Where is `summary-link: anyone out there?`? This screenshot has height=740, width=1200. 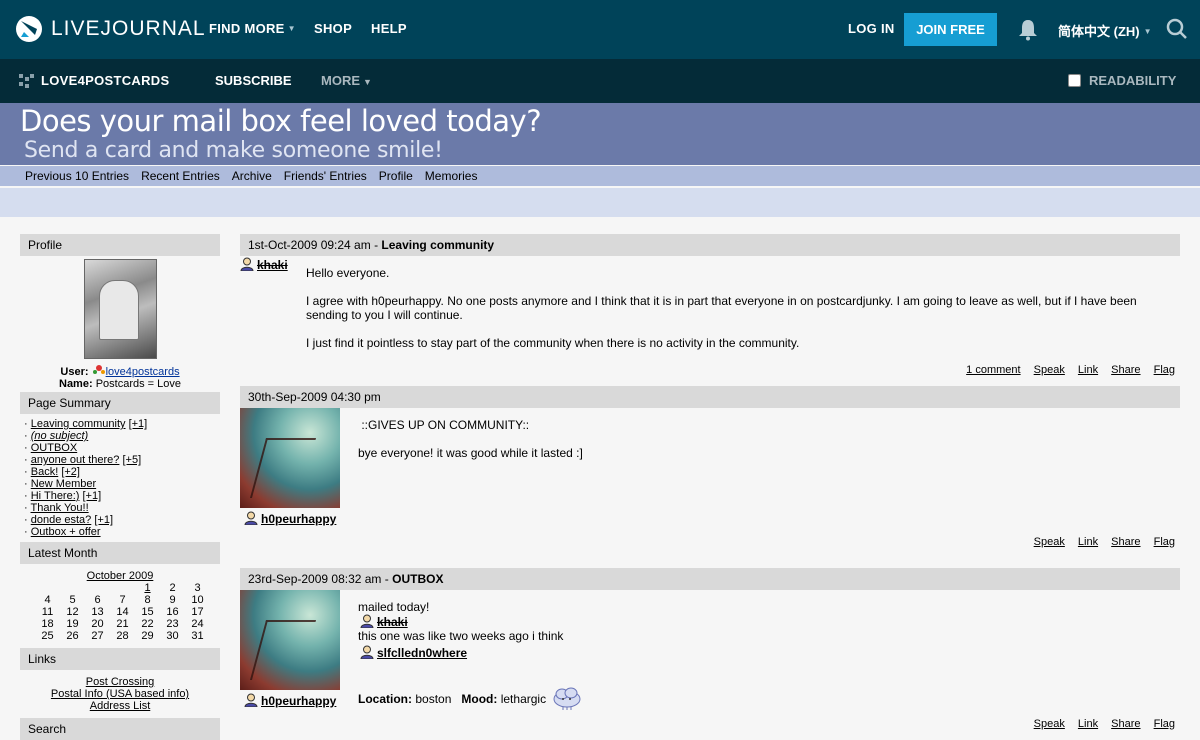 summary-link: anyone out there? is located at coordinates (75, 460).